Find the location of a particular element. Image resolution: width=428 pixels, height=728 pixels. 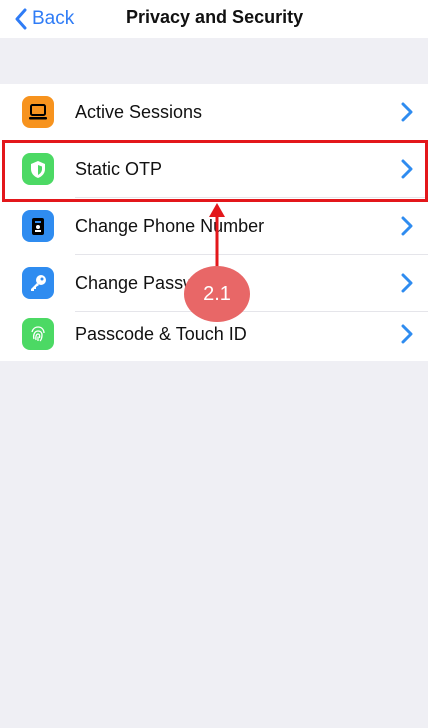

fingerprint-icon is located at coordinates (38, 334).